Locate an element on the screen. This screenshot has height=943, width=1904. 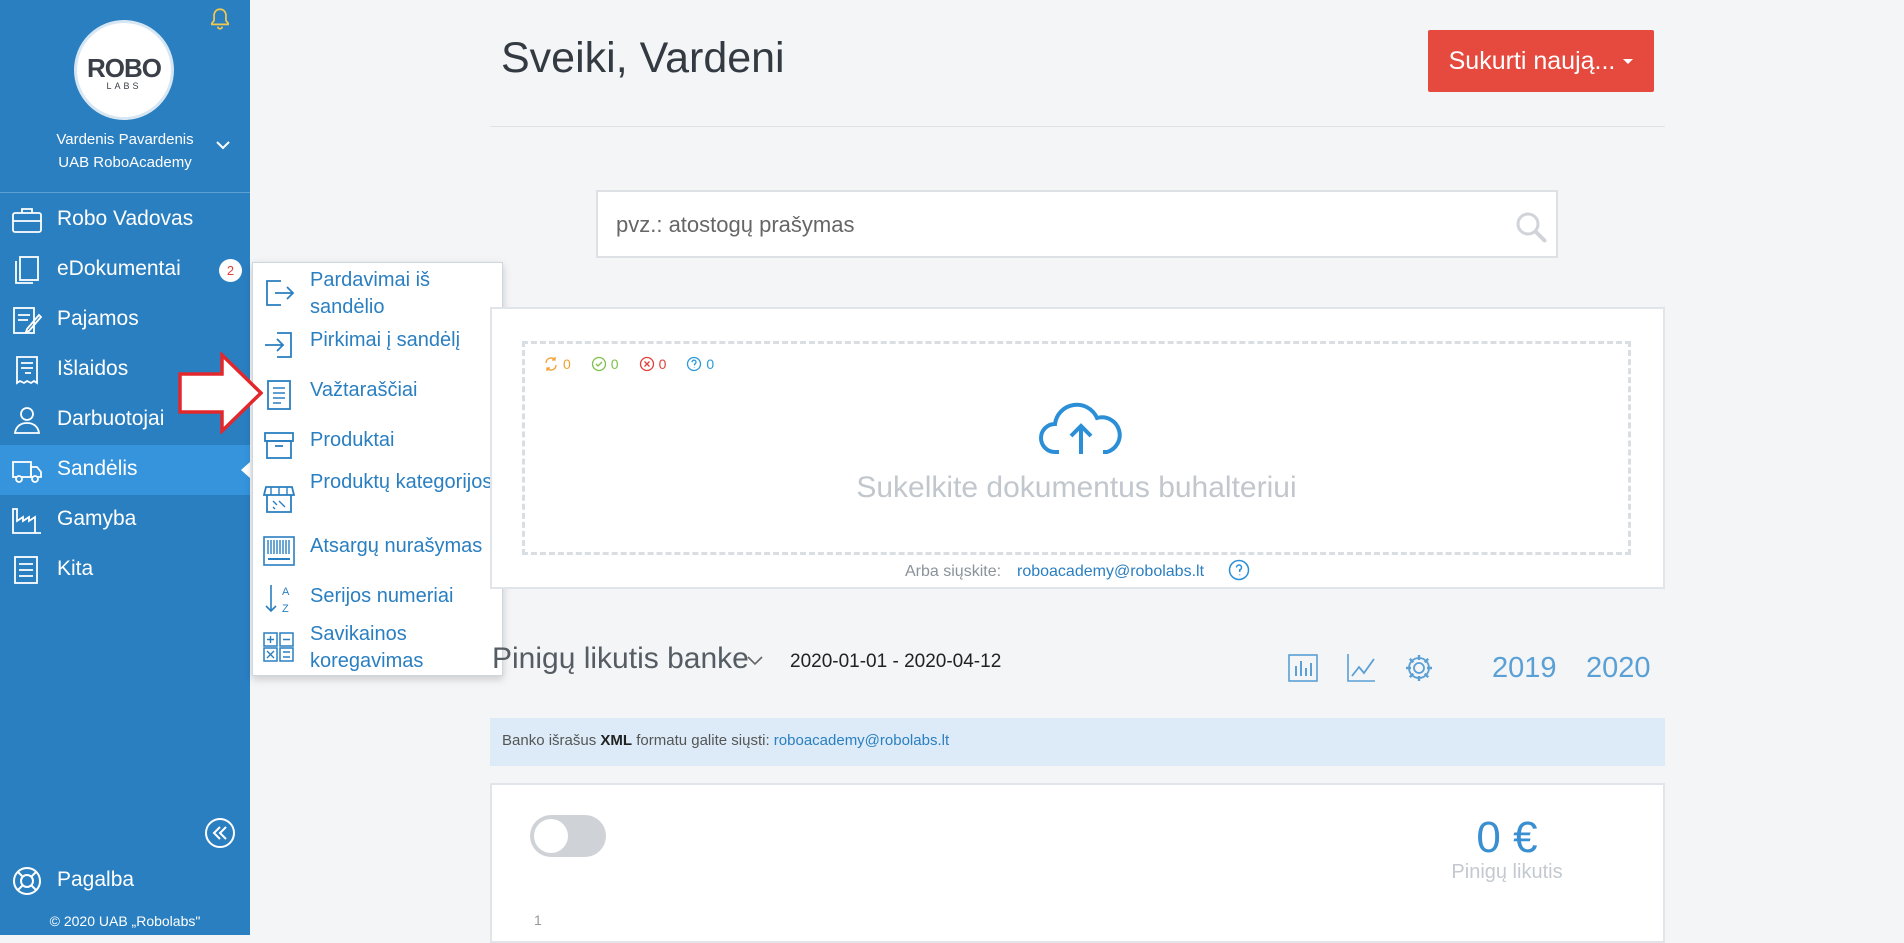
employee-icon is located at coordinates (27, 420).